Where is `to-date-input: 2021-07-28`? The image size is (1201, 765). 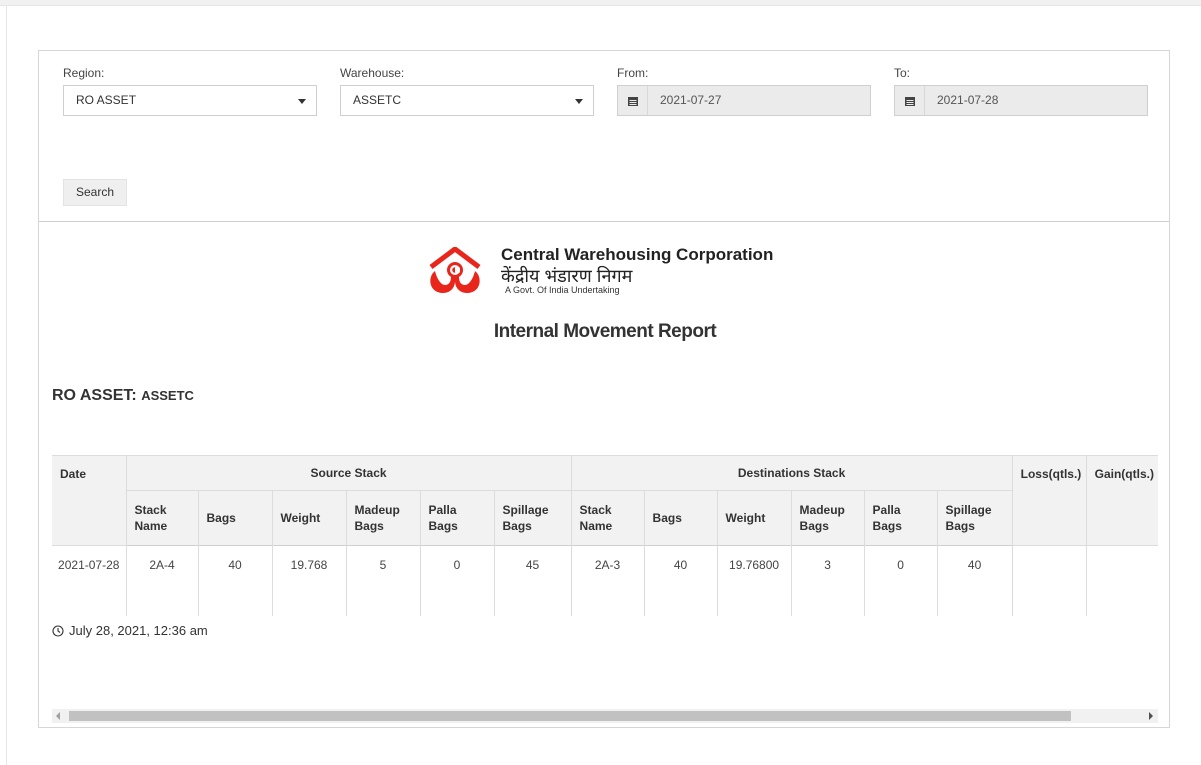
to-date-input: 2021-07-28 is located at coordinates (1021, 100).